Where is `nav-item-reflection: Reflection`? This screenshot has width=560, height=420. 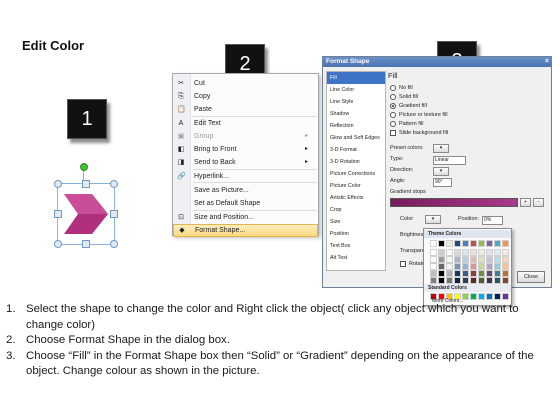
nav-item-reflection: Reflection is located at coordinates (356, 126).